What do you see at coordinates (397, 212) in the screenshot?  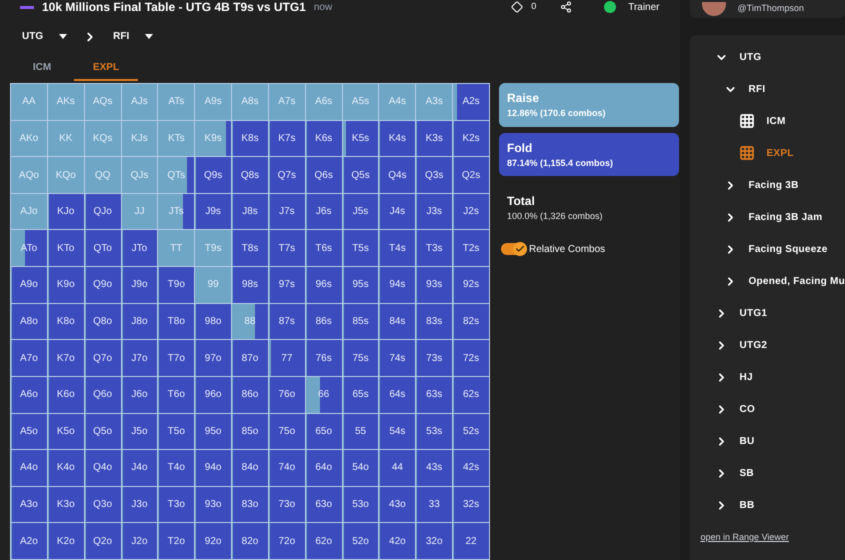 I see `hand-cell: J4s` at bounding box center [397, 212].